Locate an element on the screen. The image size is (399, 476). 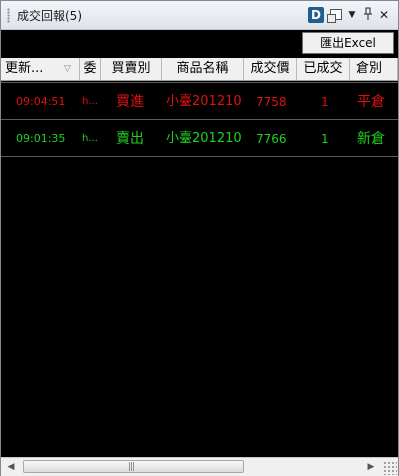
window-title: 成交回報(5) is located at coordinates (49, 16).